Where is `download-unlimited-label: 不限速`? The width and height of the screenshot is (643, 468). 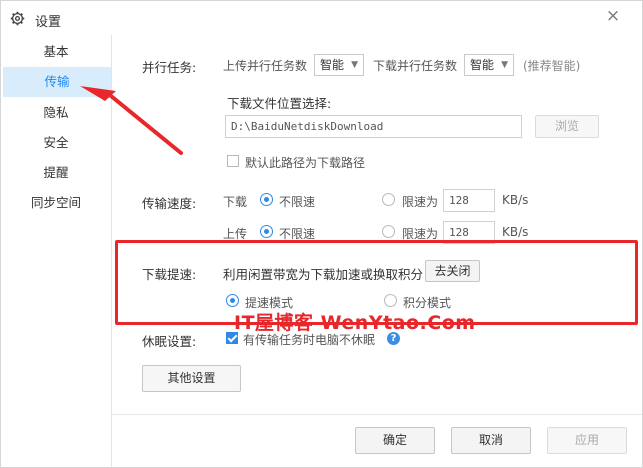
download-unlimited-label: 不限速 is located at coordinates (297, 202).